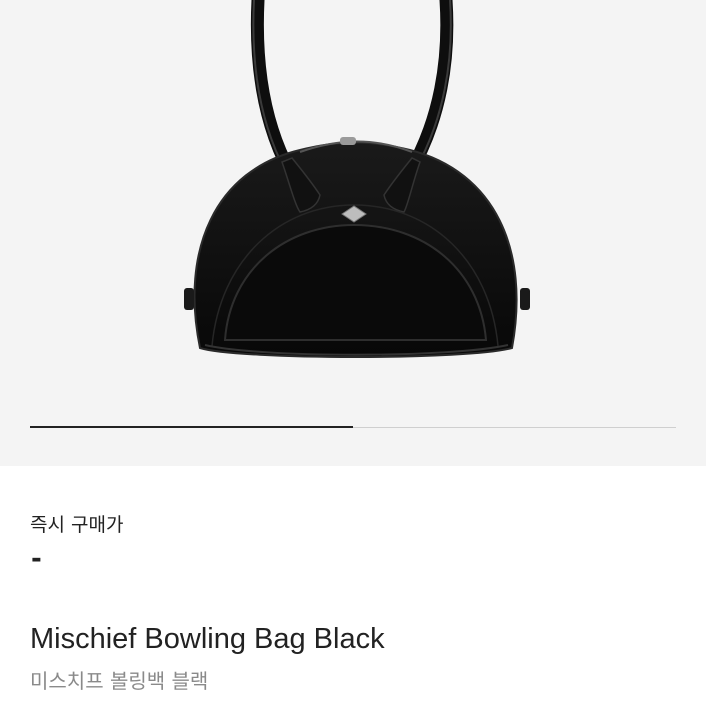 This screenshot has width=706, height=706. Describe the element at coordinates (77, 525) in the screenshot. I see `instant-buy-price-label: 즉시 구매가` at that location.